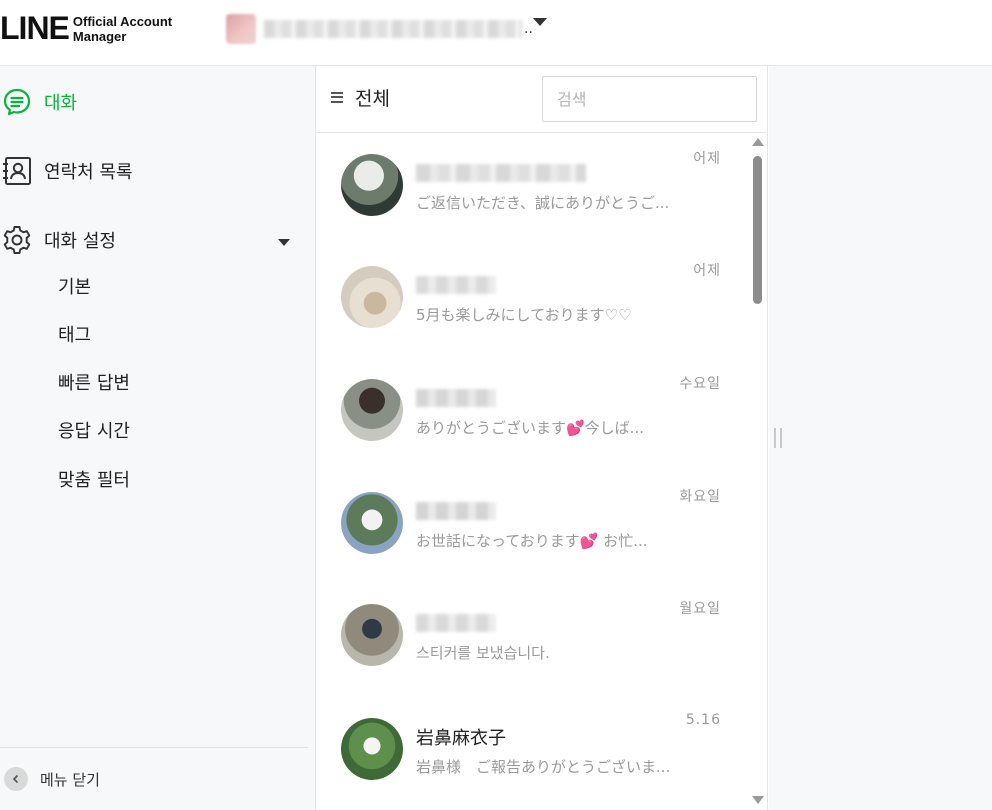 This screenshot has height=810, width=992. I want to click on chevron-down-icon, so click(284, 242).